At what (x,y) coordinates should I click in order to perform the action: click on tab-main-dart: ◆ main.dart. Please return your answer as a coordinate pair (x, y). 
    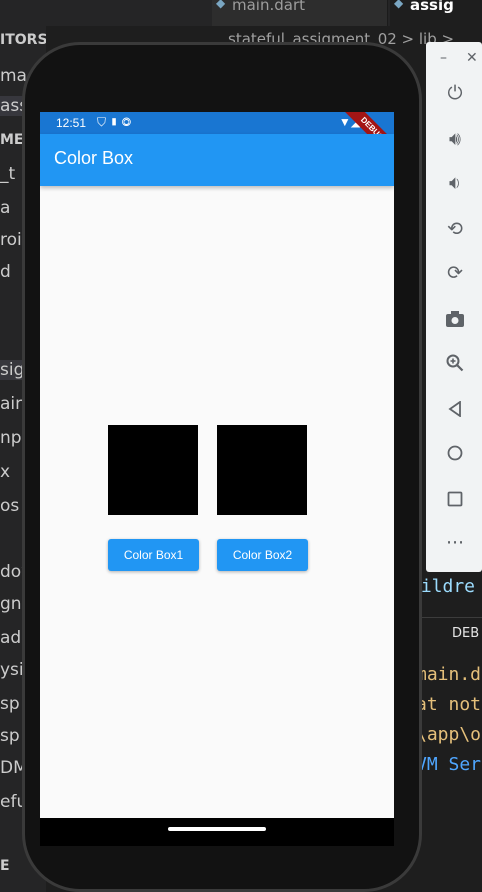
    Looking at the image, I should click on (300, 13).